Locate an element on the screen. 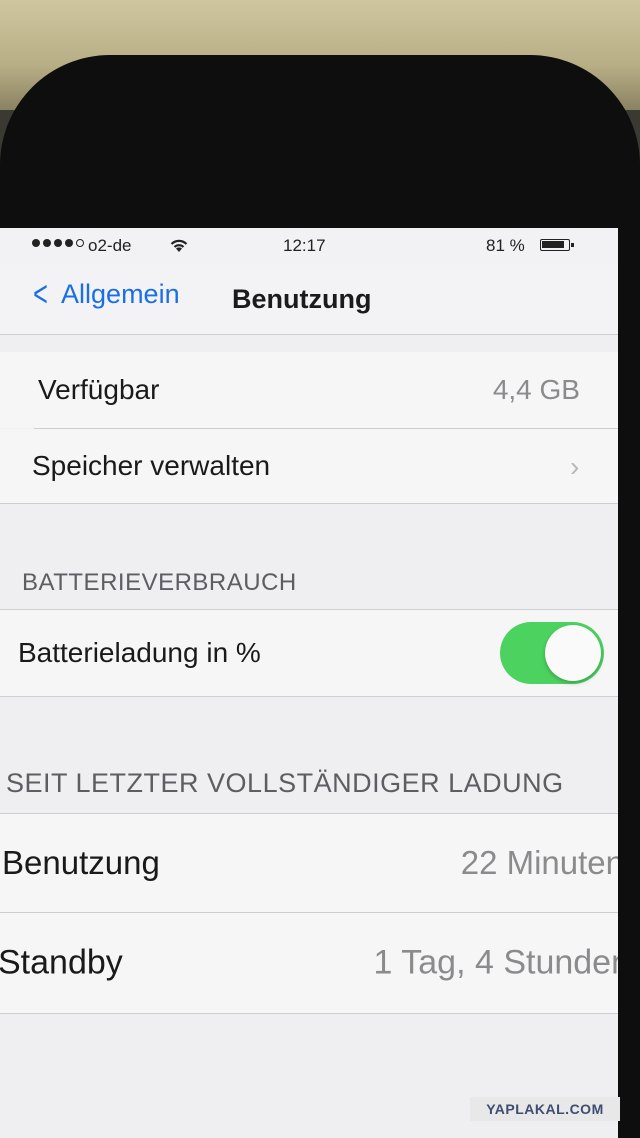 The image size is (640, 1138). list-item-manage-storage: Speicher verwalten › is located at coordinates (309, 466).